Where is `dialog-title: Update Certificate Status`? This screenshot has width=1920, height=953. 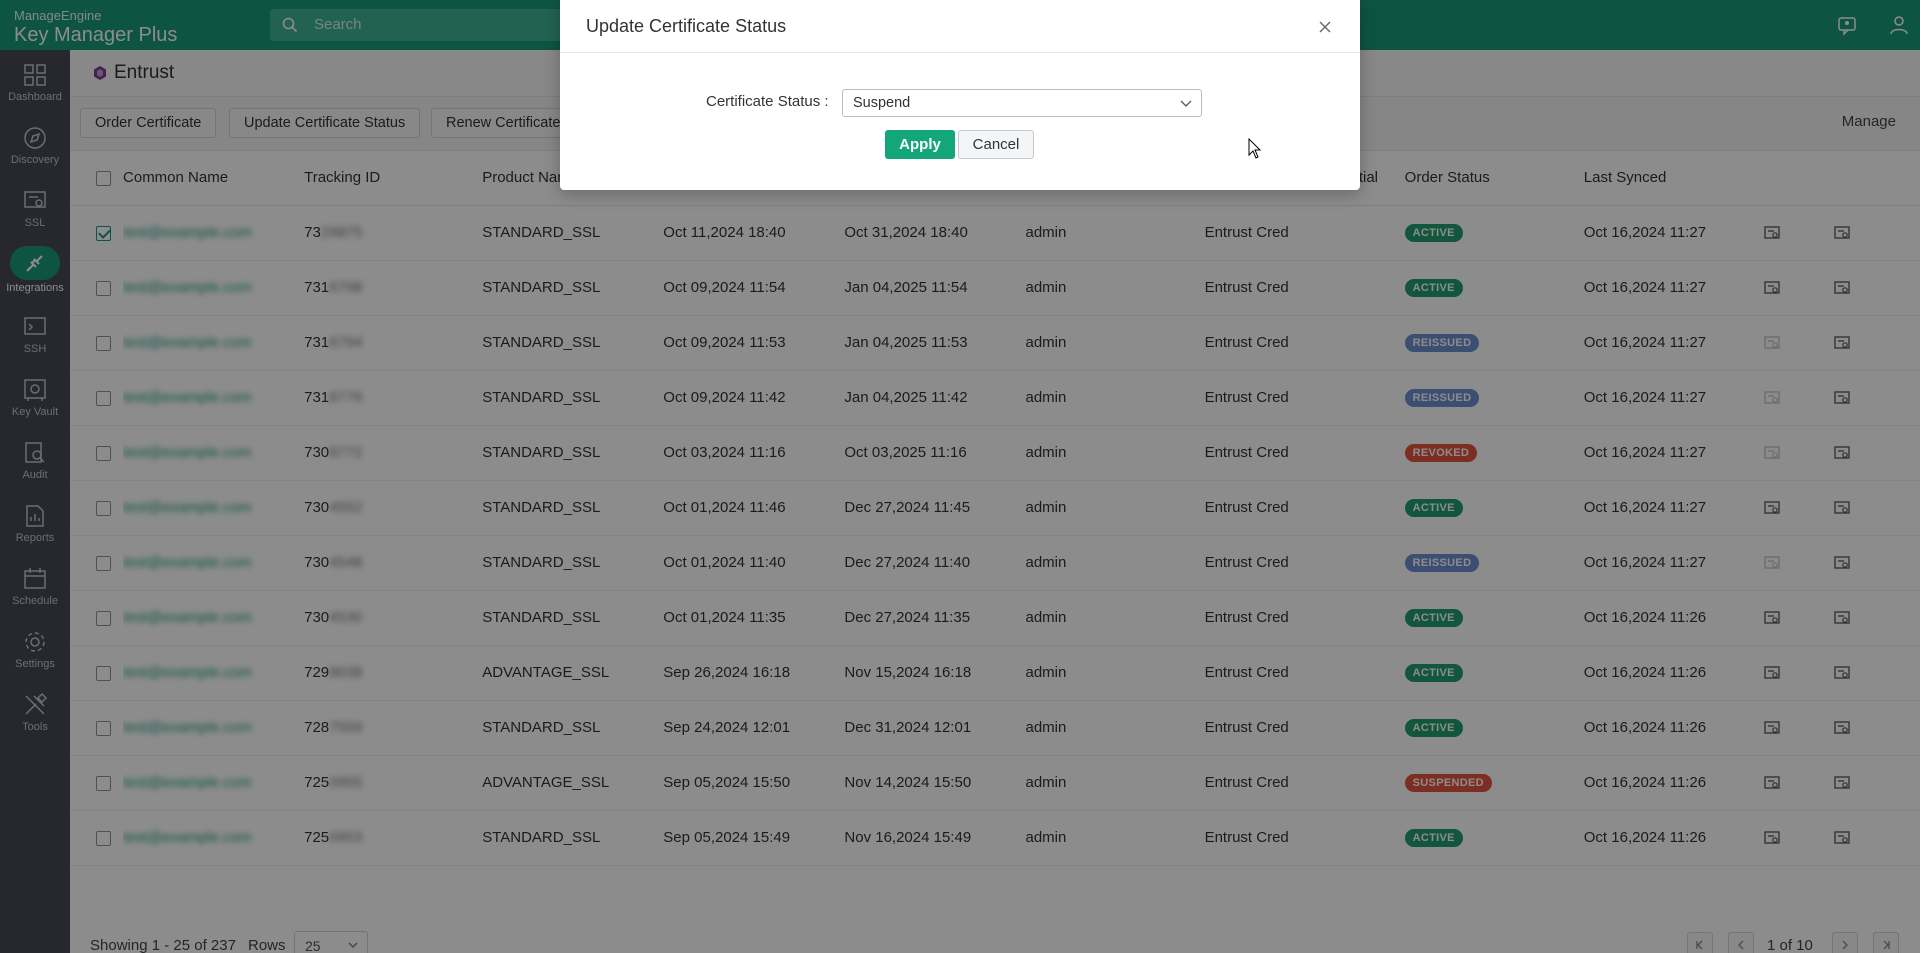
dialog-title: Update Certificate Status is located at coordinates (686, 26).